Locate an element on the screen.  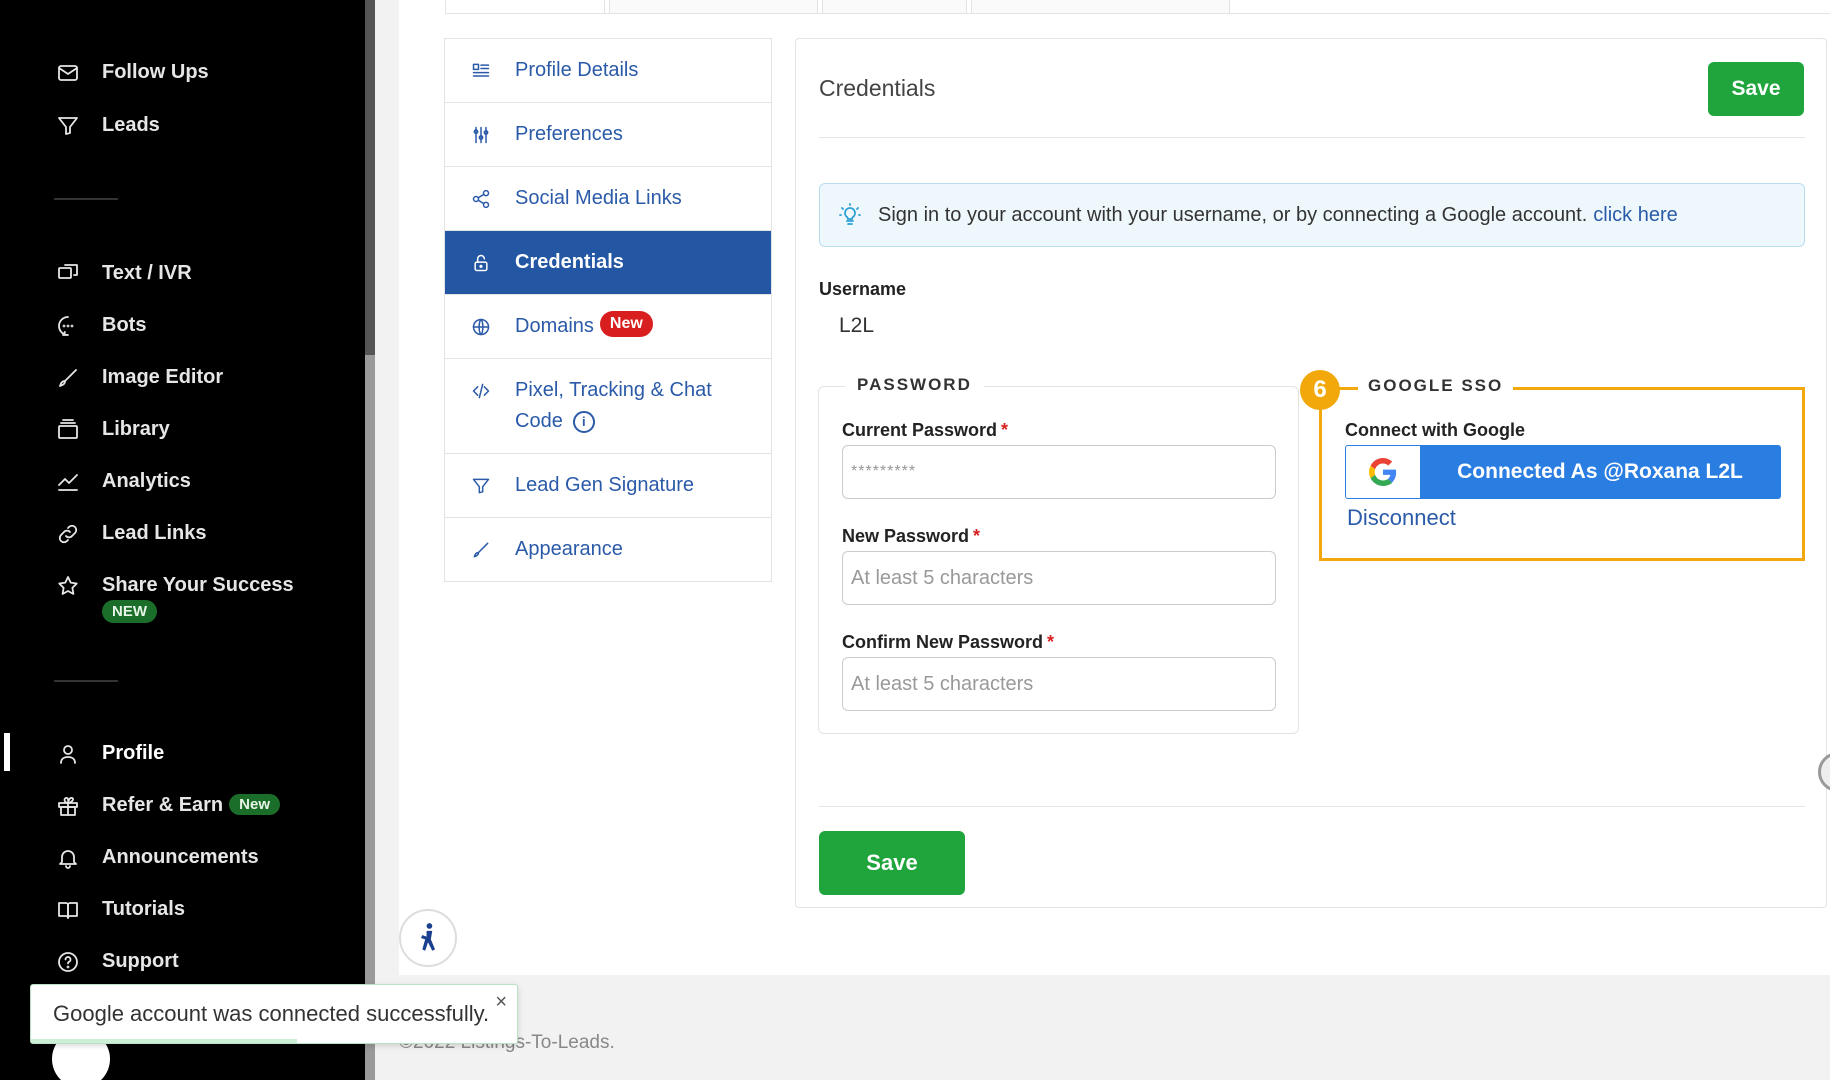
unlock-icon is located at coordinates (481, 262).